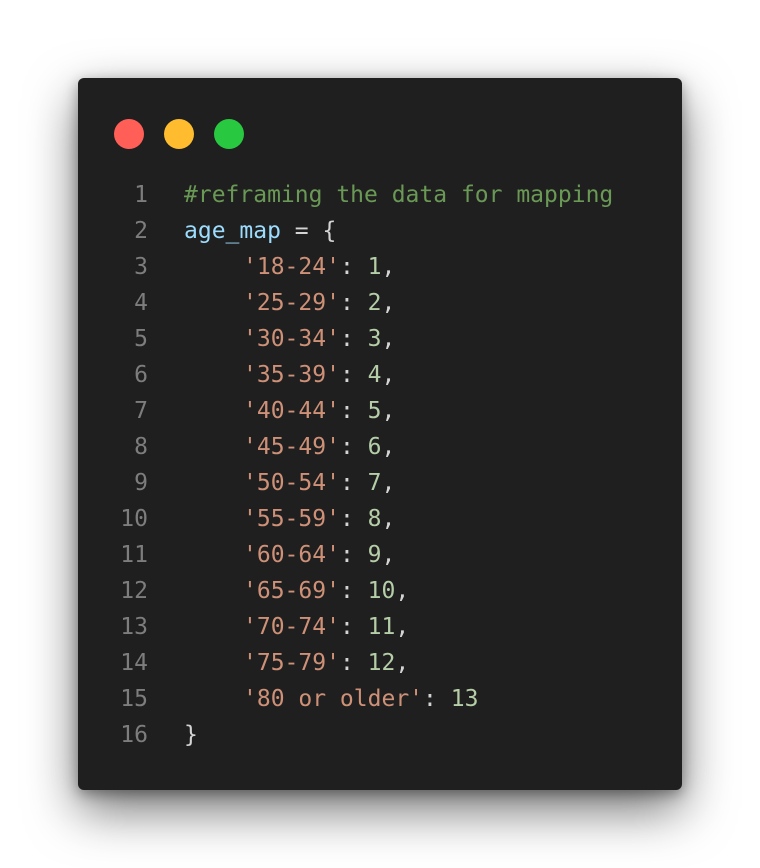 The image size is (760, 868). I want to click on close-dot-icon, so click(129, 134).